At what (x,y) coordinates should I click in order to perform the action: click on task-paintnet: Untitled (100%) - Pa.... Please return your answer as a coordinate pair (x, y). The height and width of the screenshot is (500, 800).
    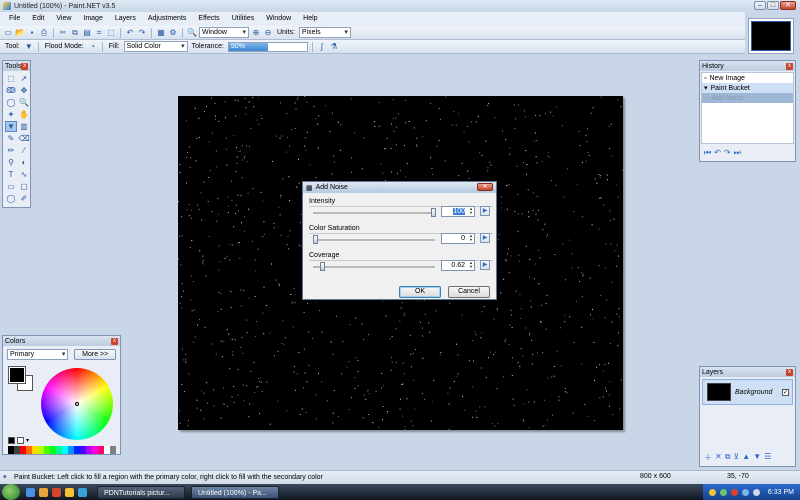
    Looking at the image, I should click on (235, 492).